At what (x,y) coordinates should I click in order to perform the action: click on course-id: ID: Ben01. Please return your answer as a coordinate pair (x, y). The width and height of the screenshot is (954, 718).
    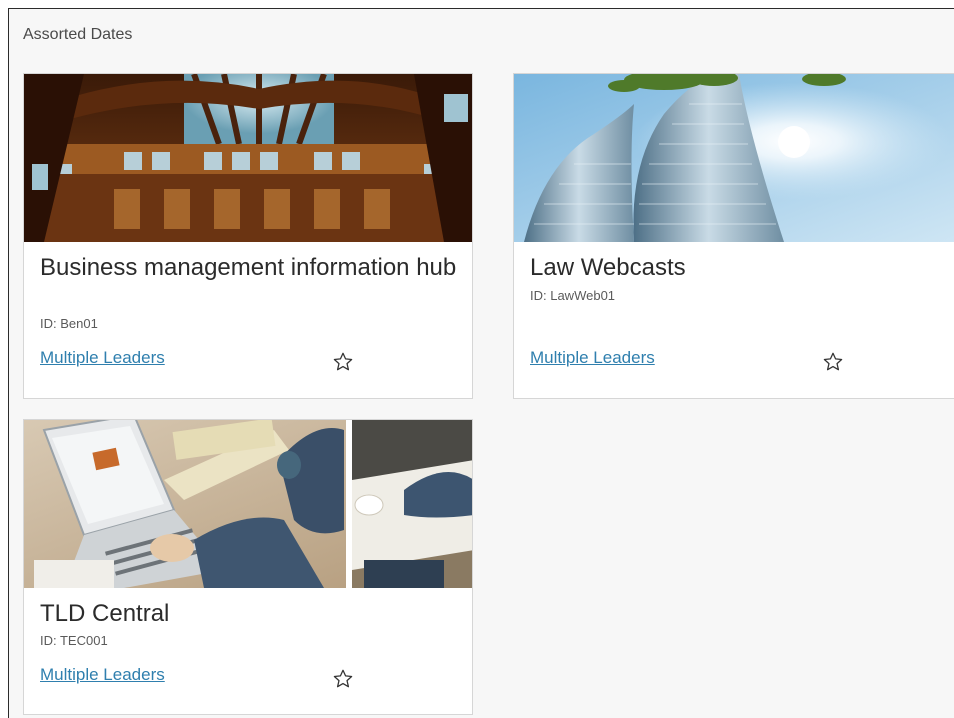
    Looking at the image, I should click on (69, 323).